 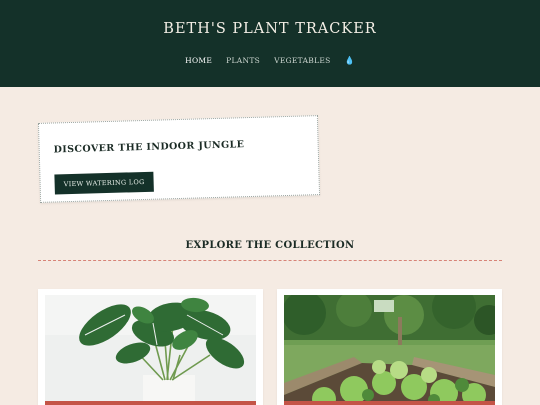 I want to click on nav-plants: PLANTS, so click(x=243, y=61).